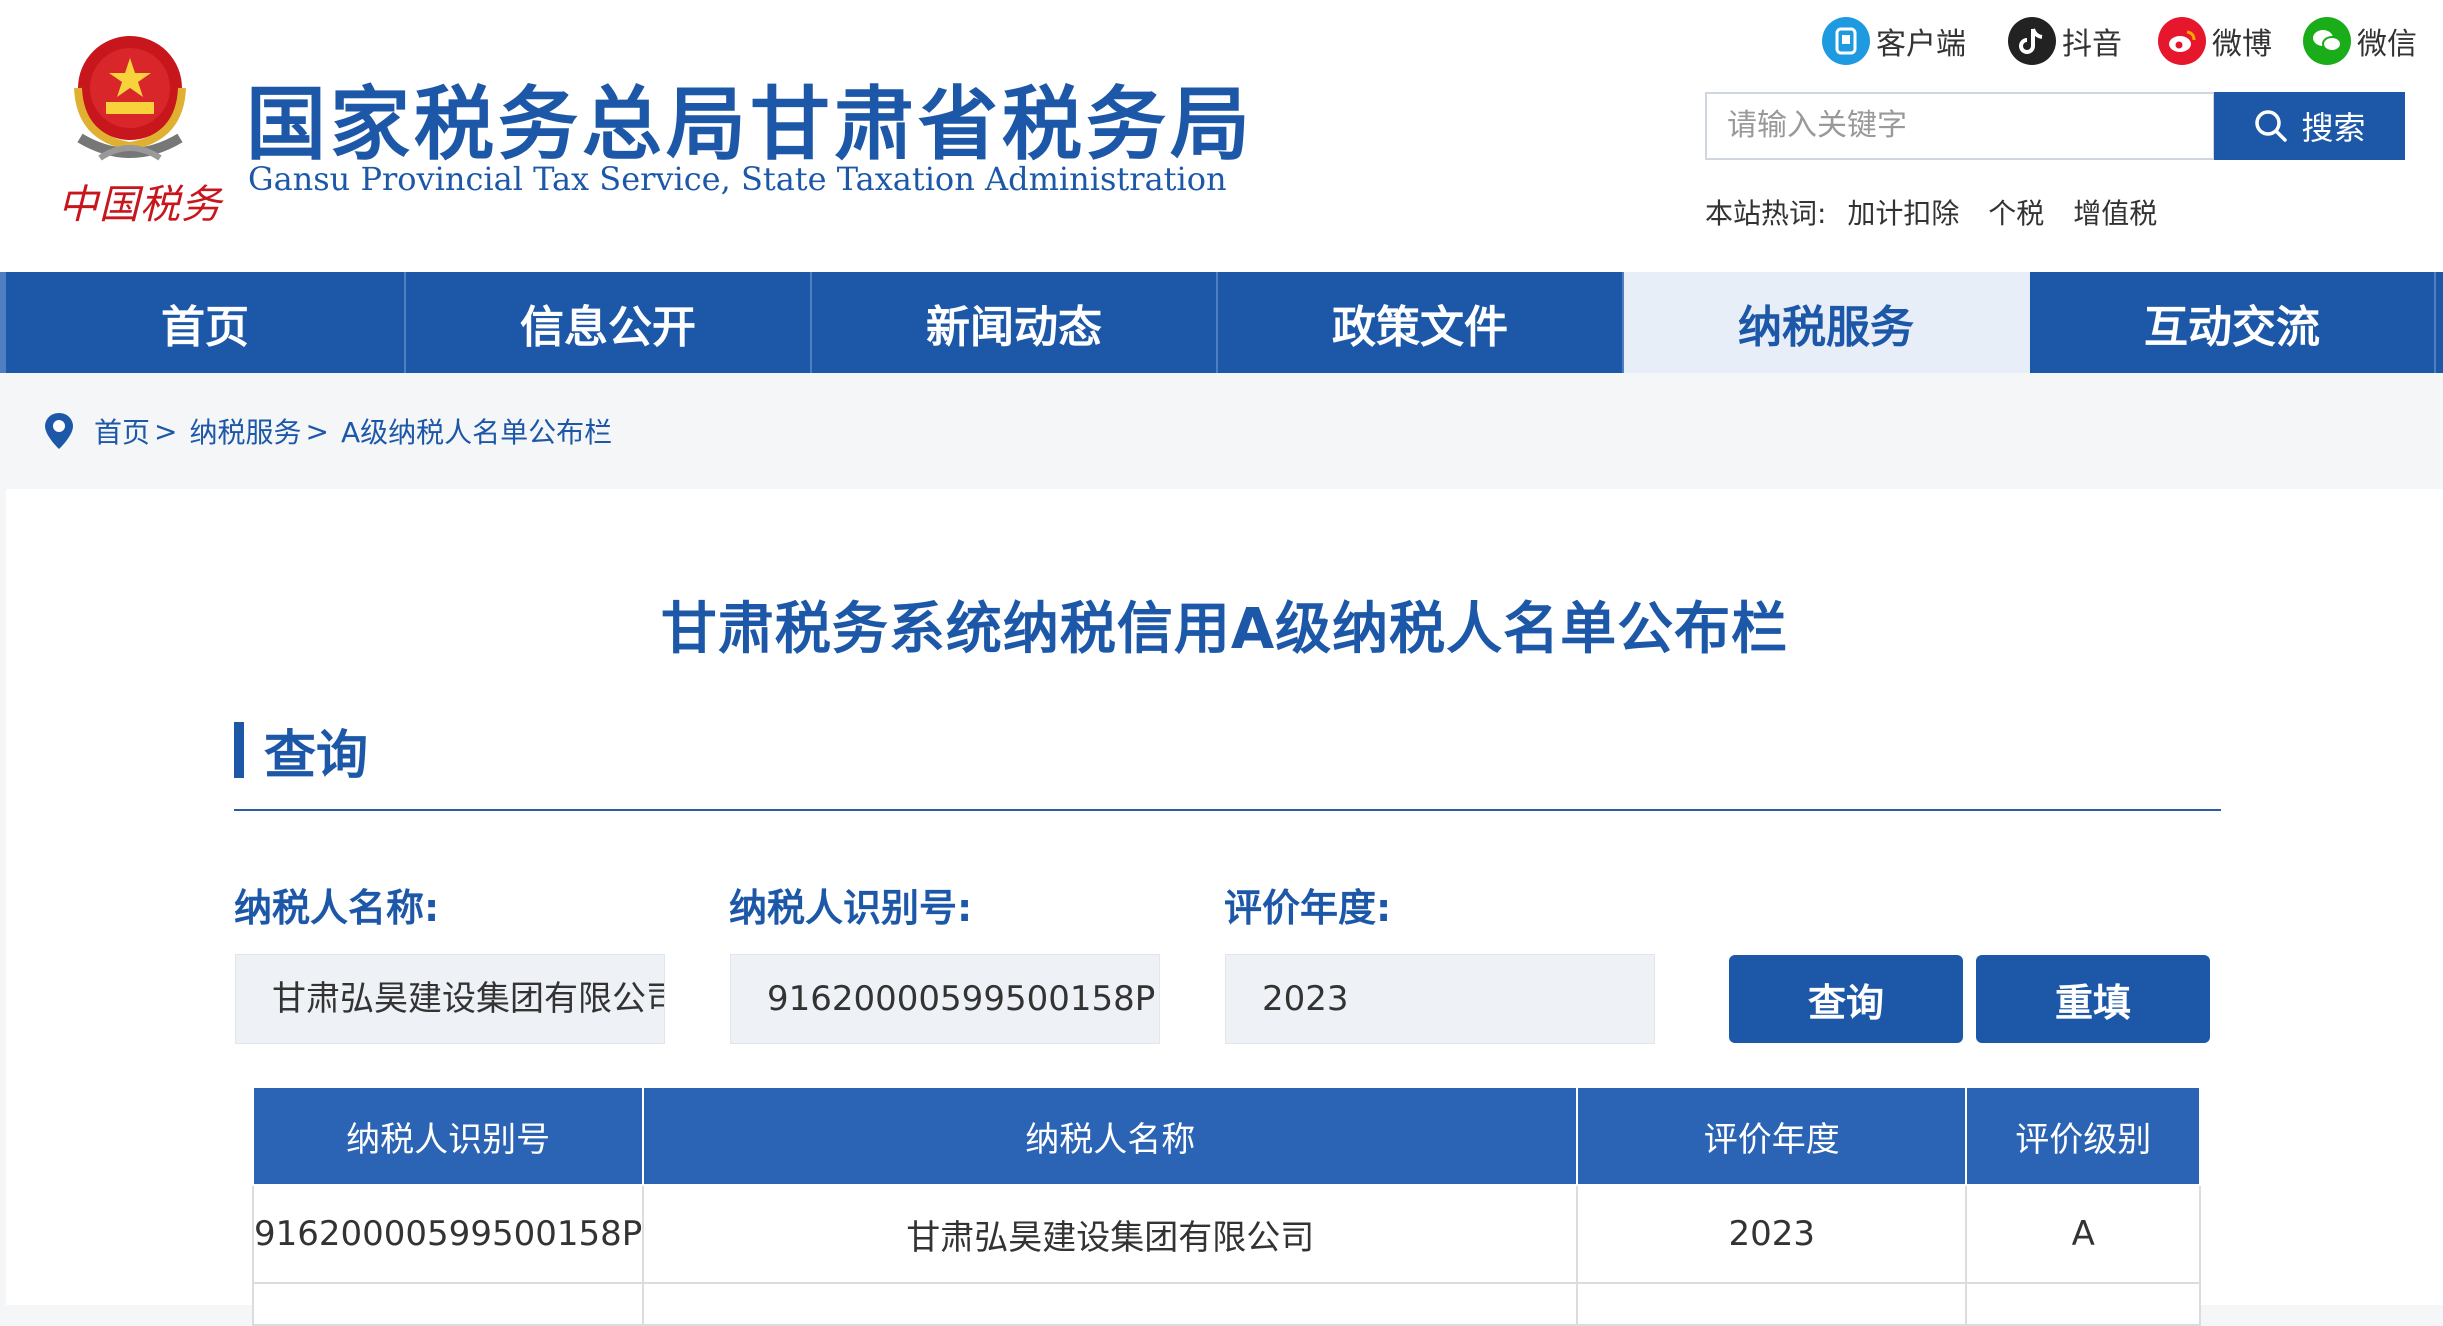  What do you see at coordinates (1224, 629) in the screenshot?
I see `page-title: 甘肃税务系统纳税信用A级纳税人名单公布栏` at bounding box center [1224, 629].